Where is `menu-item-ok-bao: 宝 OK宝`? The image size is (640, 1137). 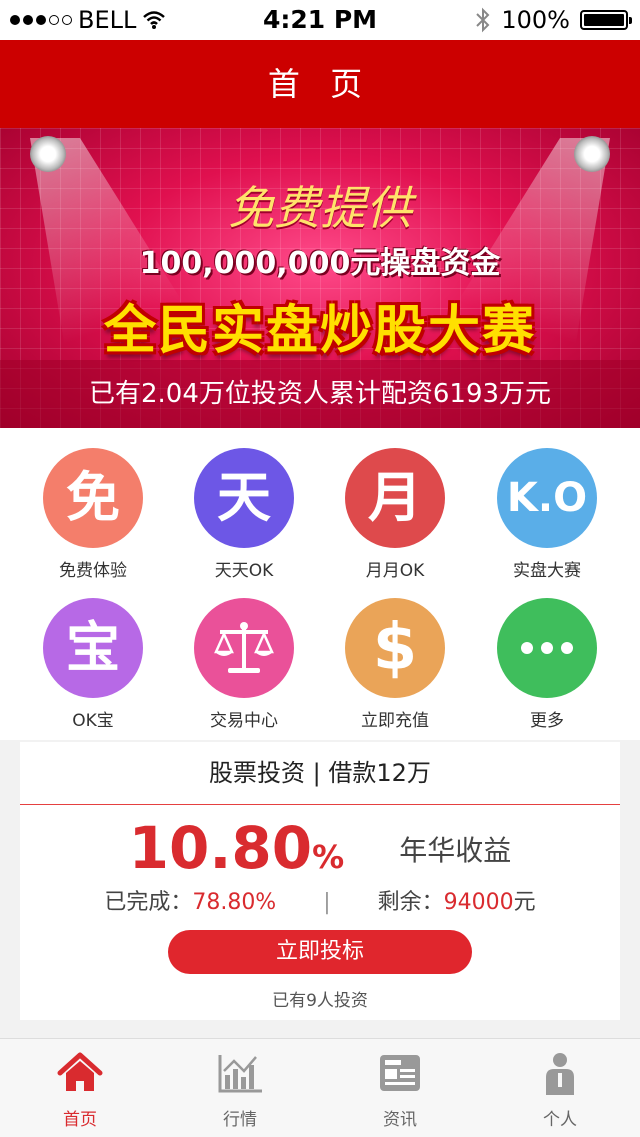
menu-item-ok-bao: 宝 OK宝 is located at coordinates (93, 654).